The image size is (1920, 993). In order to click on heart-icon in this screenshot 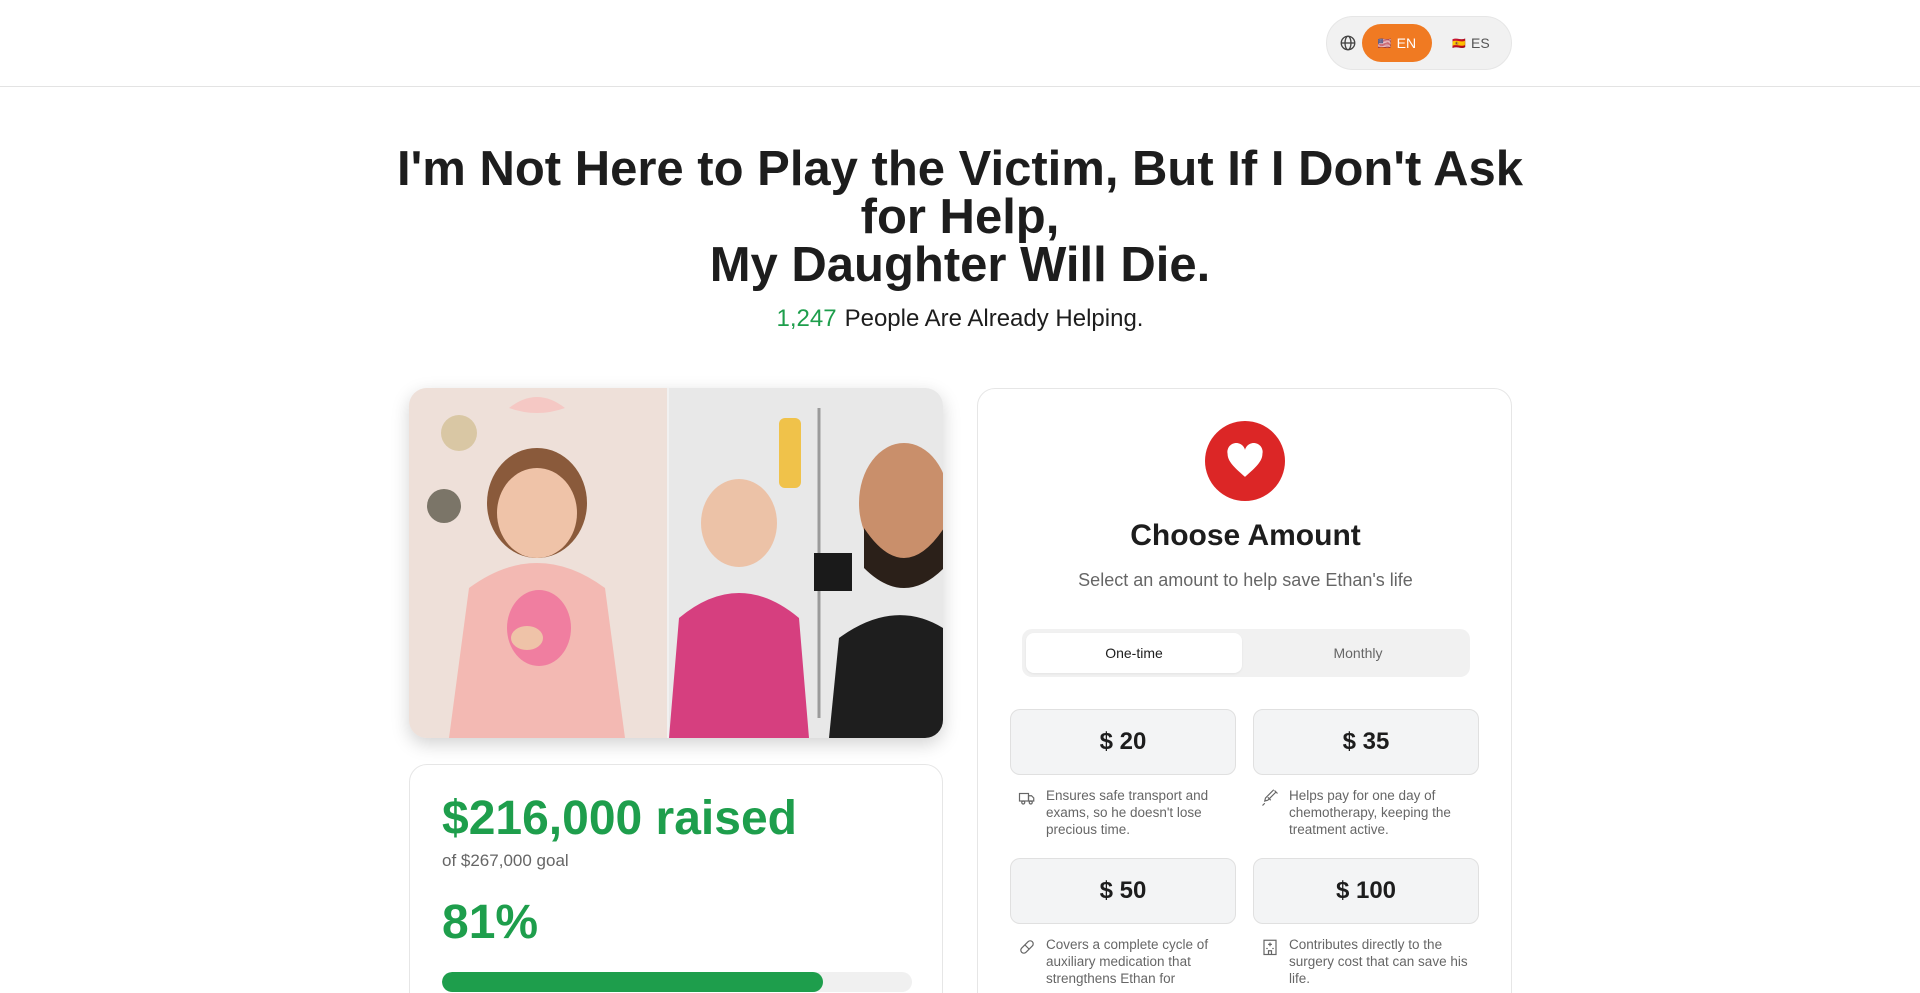, I will do `click(1245, 460)`.